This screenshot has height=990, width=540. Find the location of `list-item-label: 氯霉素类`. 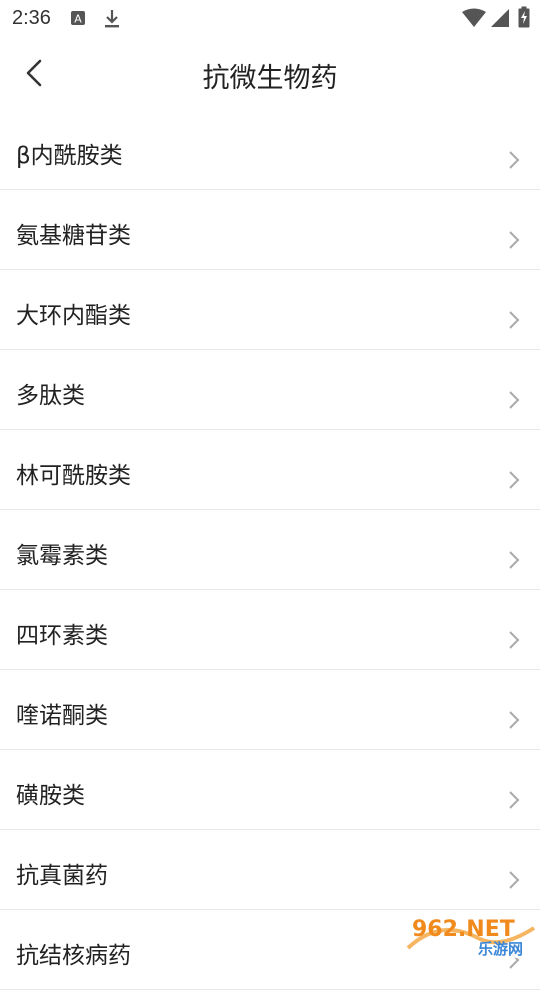

list-item-label: 氯霉素类 is located at coordinates (62, 556).